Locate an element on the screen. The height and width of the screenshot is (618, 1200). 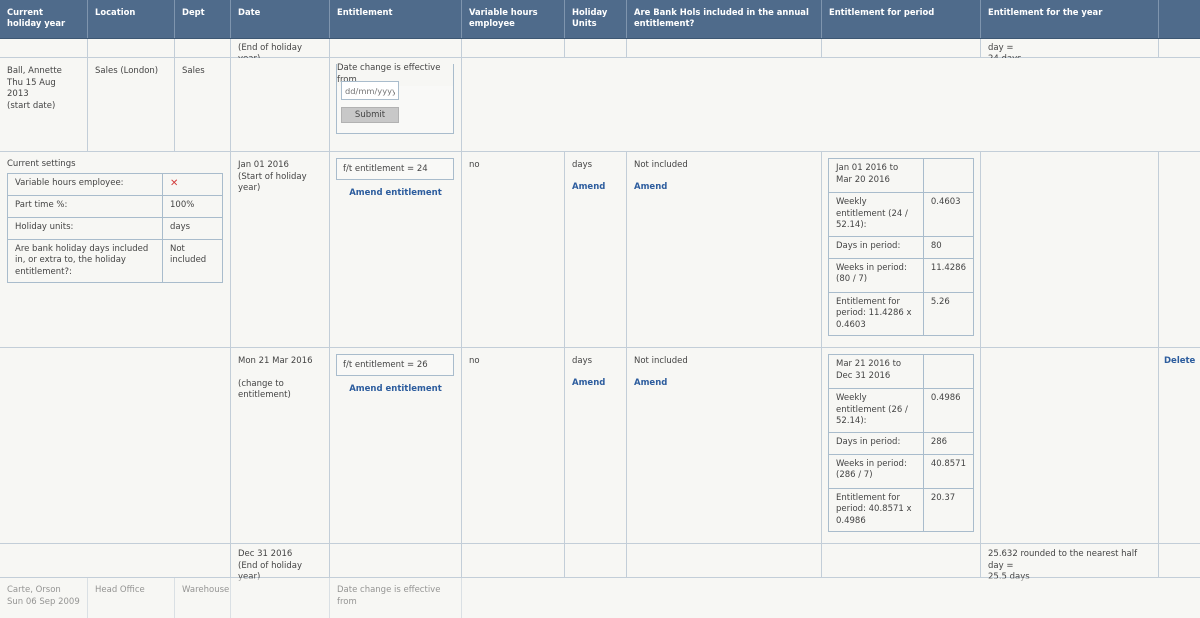
entitlement-box: f/t entitlement = 26 is located at coordinates (395, 365).